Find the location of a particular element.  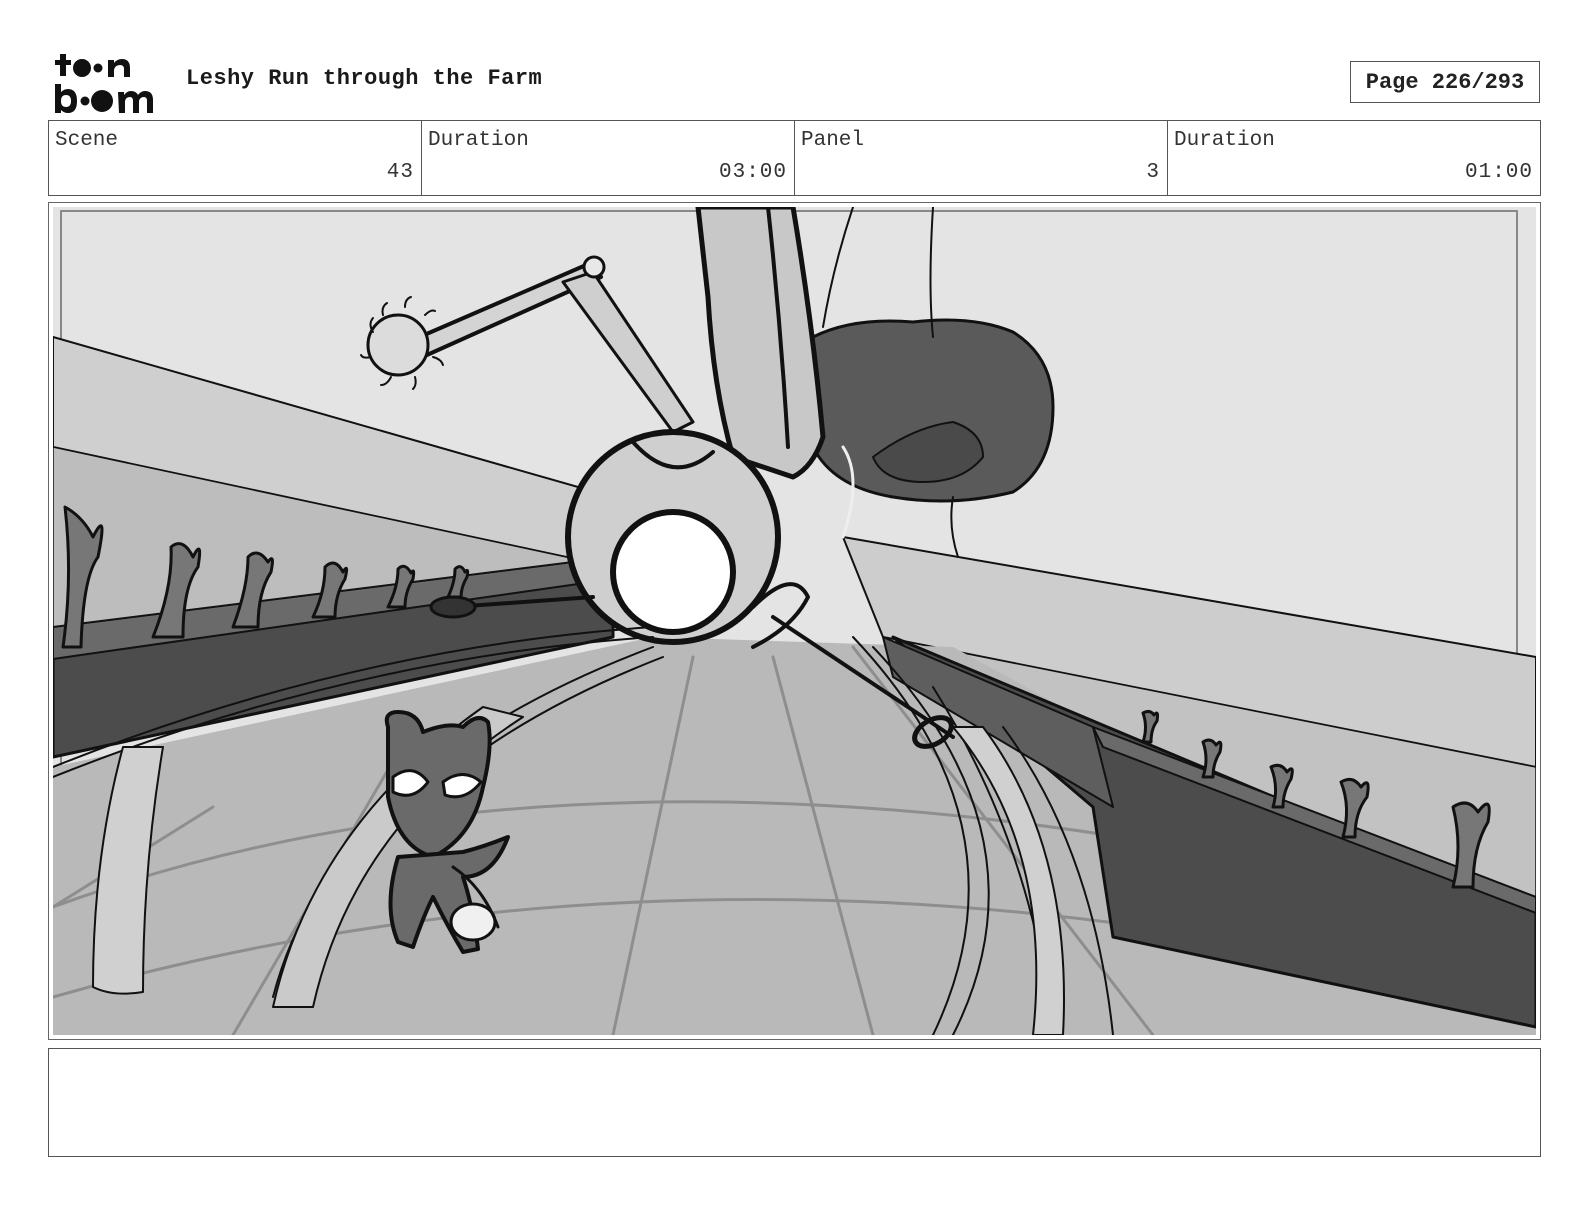

panel-duration-label: Duration is located at coordinates (1224, 140).